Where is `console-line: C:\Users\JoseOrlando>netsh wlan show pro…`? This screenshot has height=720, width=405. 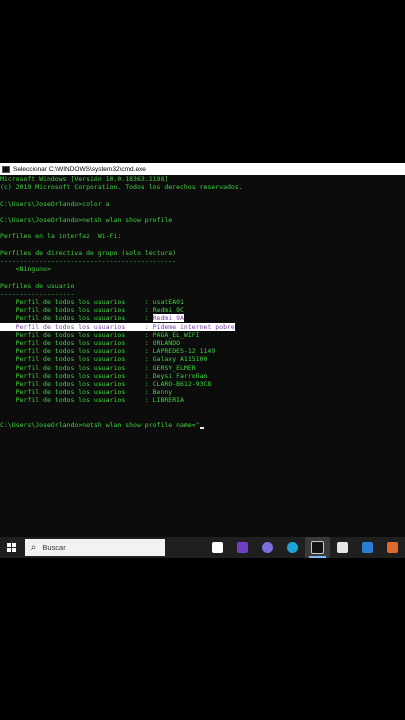
console-line: C:\Users\JoseOrlando>netsh wlan show pro… is located at coordinates (86, 220).